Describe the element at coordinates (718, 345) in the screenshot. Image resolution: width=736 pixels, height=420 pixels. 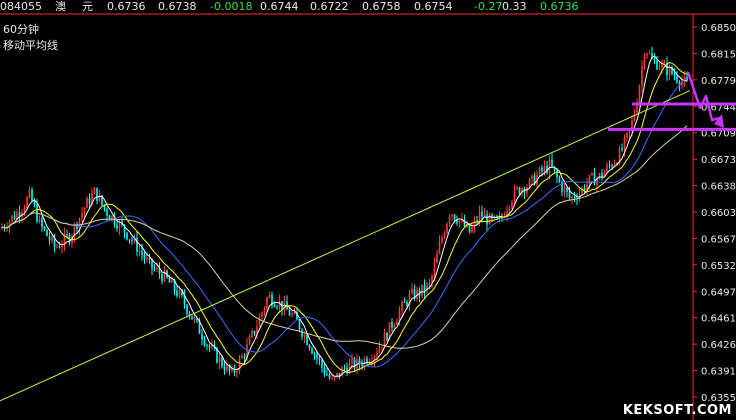
I see `y-tick-label: 0.6426` at that location.